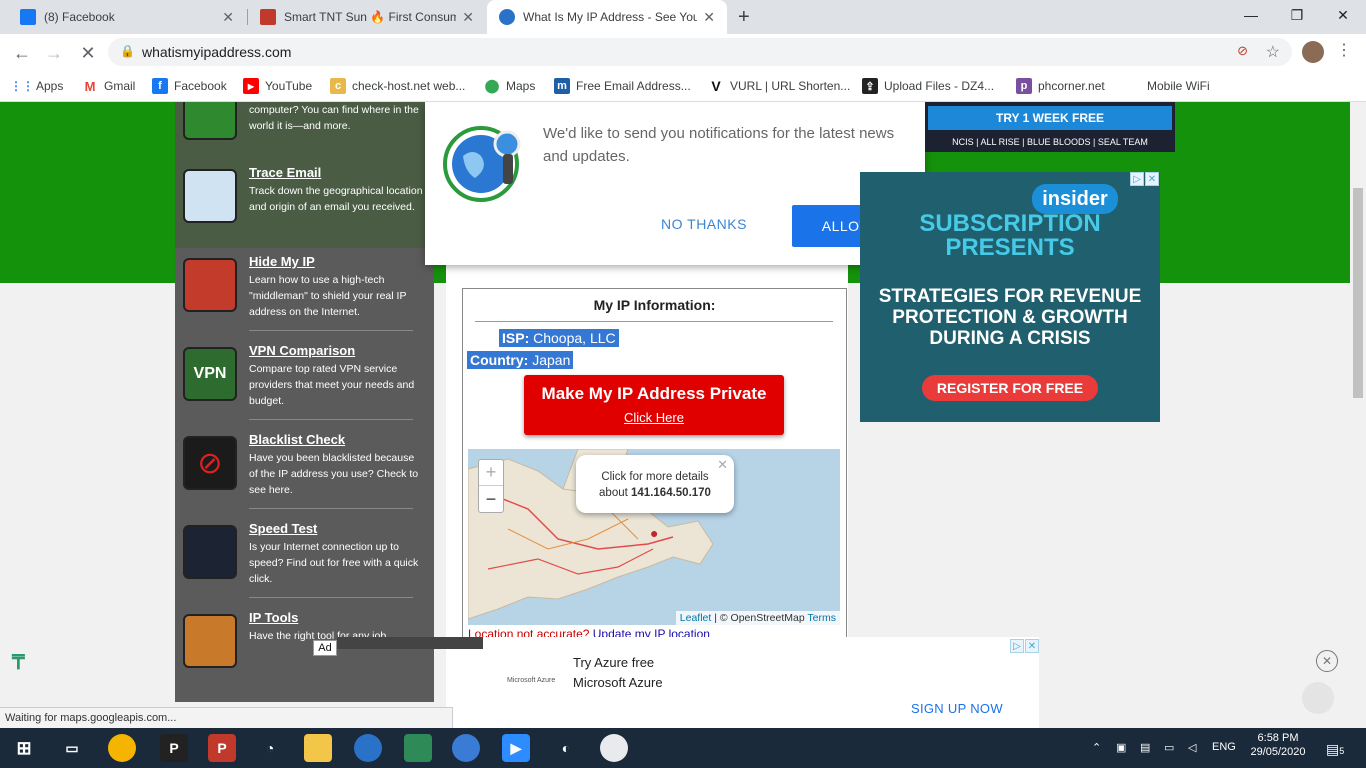  I want to click on vpn-taskbar-icon: ◔, so click(270, 748).